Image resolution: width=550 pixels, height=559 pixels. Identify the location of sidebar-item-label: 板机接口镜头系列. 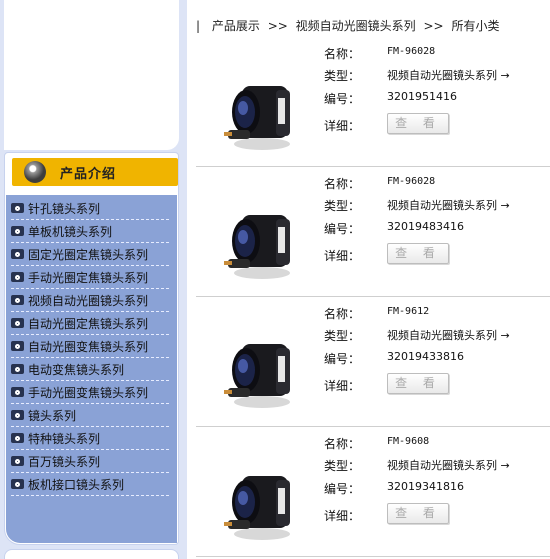
(76, 484).